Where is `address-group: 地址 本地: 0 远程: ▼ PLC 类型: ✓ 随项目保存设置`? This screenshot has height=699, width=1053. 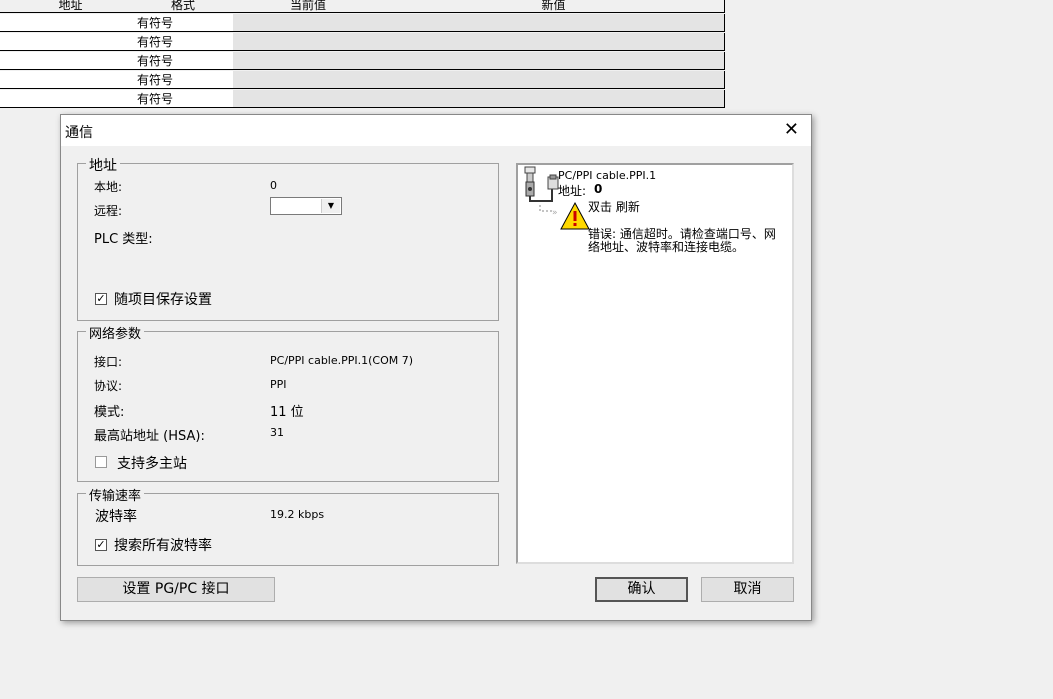 address-group: 地址 本地: 0 远程: ▼ PLC 类型: ✓ 随项目保存设置 is located at coordinates (288, 238).